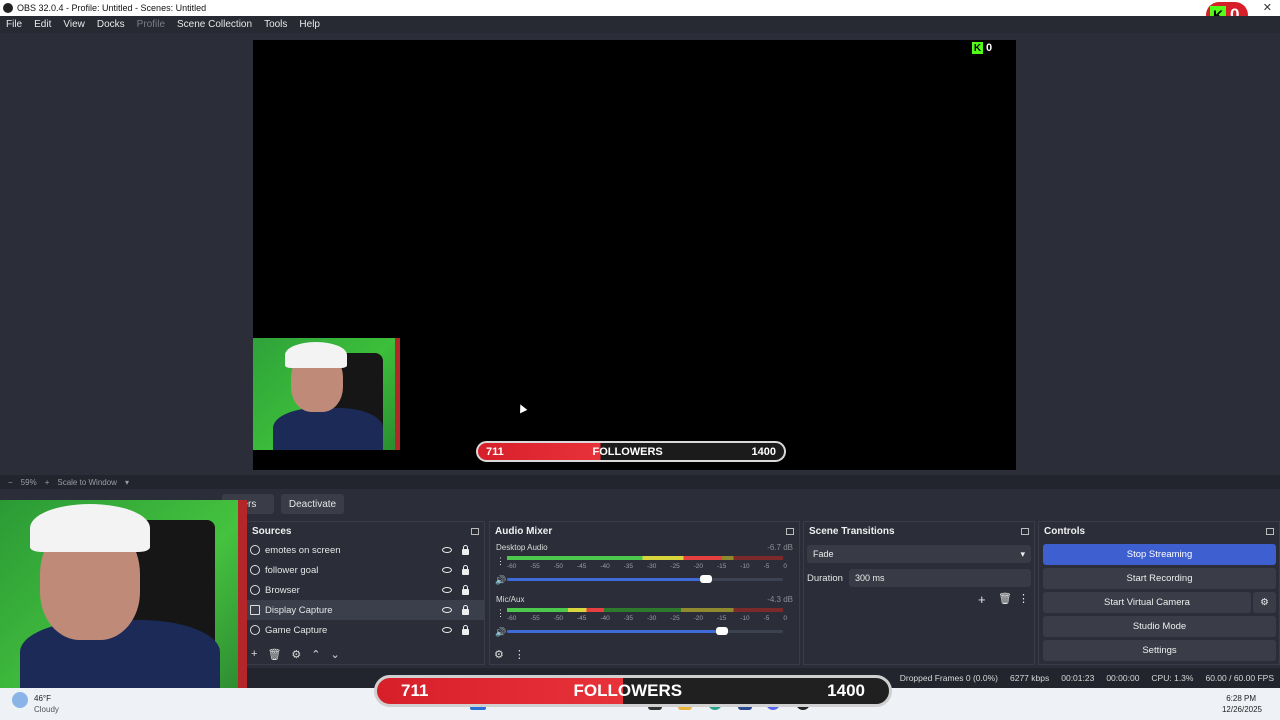 This screenshot has height=720, width=1280. I want to click on virtual-camera-gear-icon: ⚙, so click(1264, 602).